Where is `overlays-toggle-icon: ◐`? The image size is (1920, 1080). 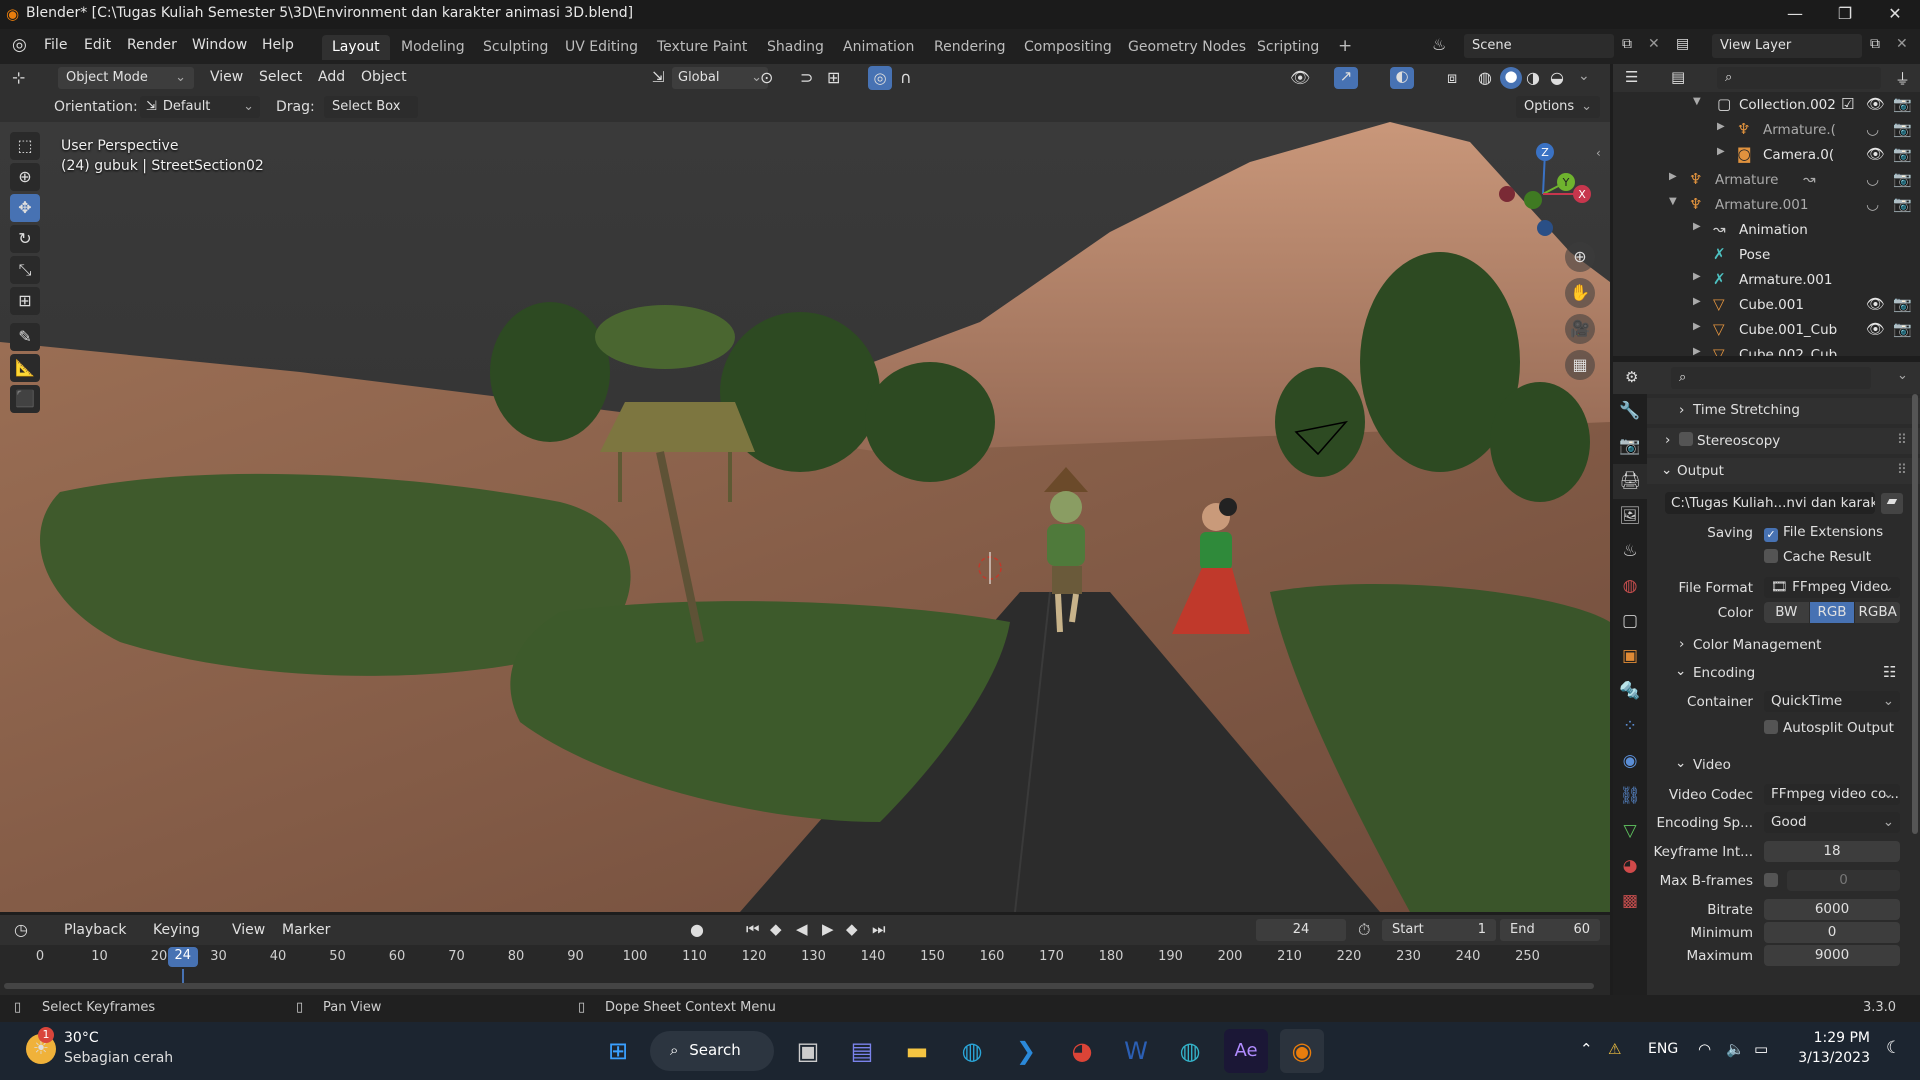 overlays-toggle-icon: ◐ is located at coordinates (1402, 78).